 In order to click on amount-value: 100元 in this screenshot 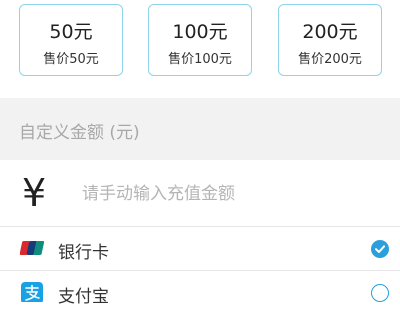, I will do `click(200, 32)`.